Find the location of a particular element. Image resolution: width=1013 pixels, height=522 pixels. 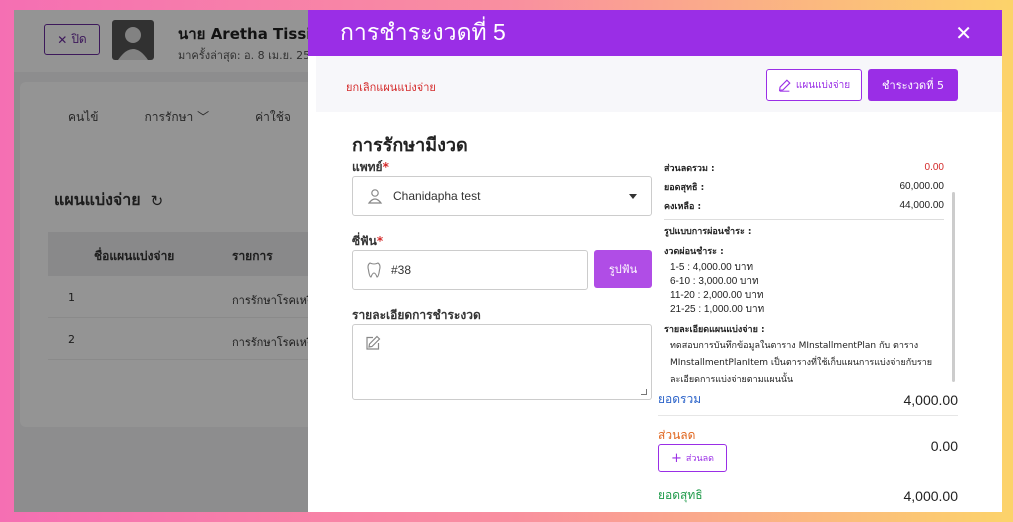

installment-label: งวดผ่อนชำระ : is located at coordinates (694, 252).